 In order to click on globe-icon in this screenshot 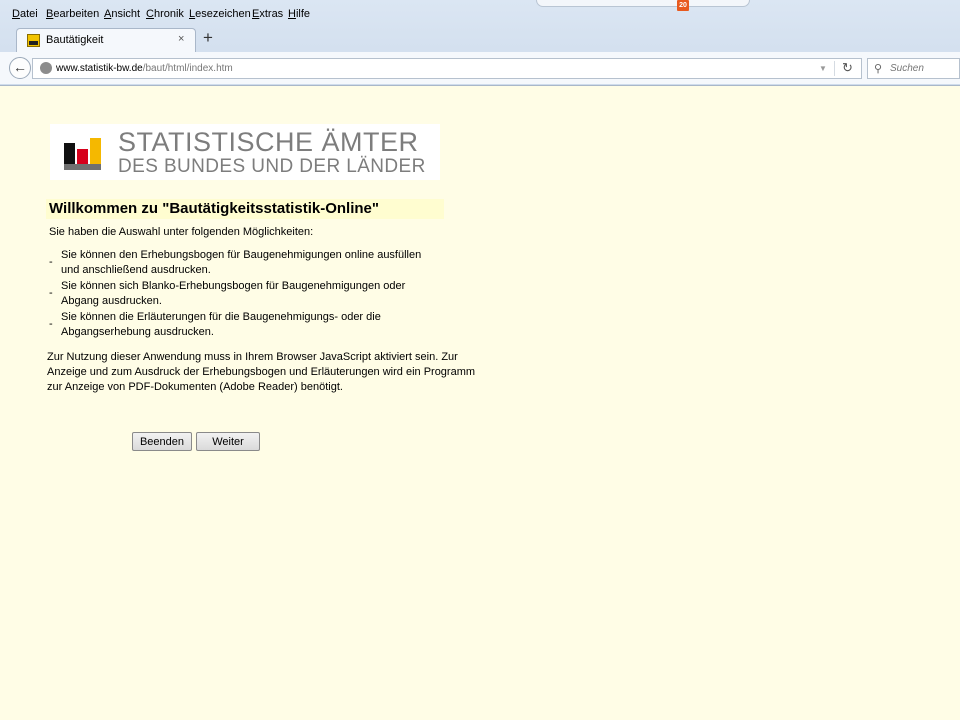, I will do `click(46, 68)`.